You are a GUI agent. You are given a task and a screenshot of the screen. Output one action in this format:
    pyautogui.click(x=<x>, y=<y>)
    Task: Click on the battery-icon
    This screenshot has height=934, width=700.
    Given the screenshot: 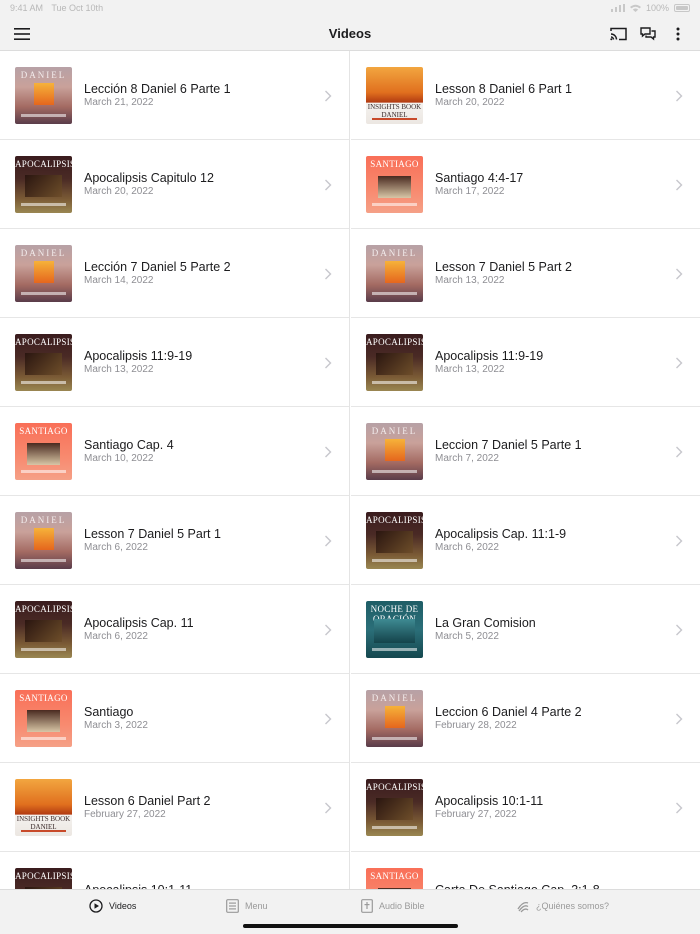 What is the action you would take?
    pyautogui.click(x=682, y=8)
    